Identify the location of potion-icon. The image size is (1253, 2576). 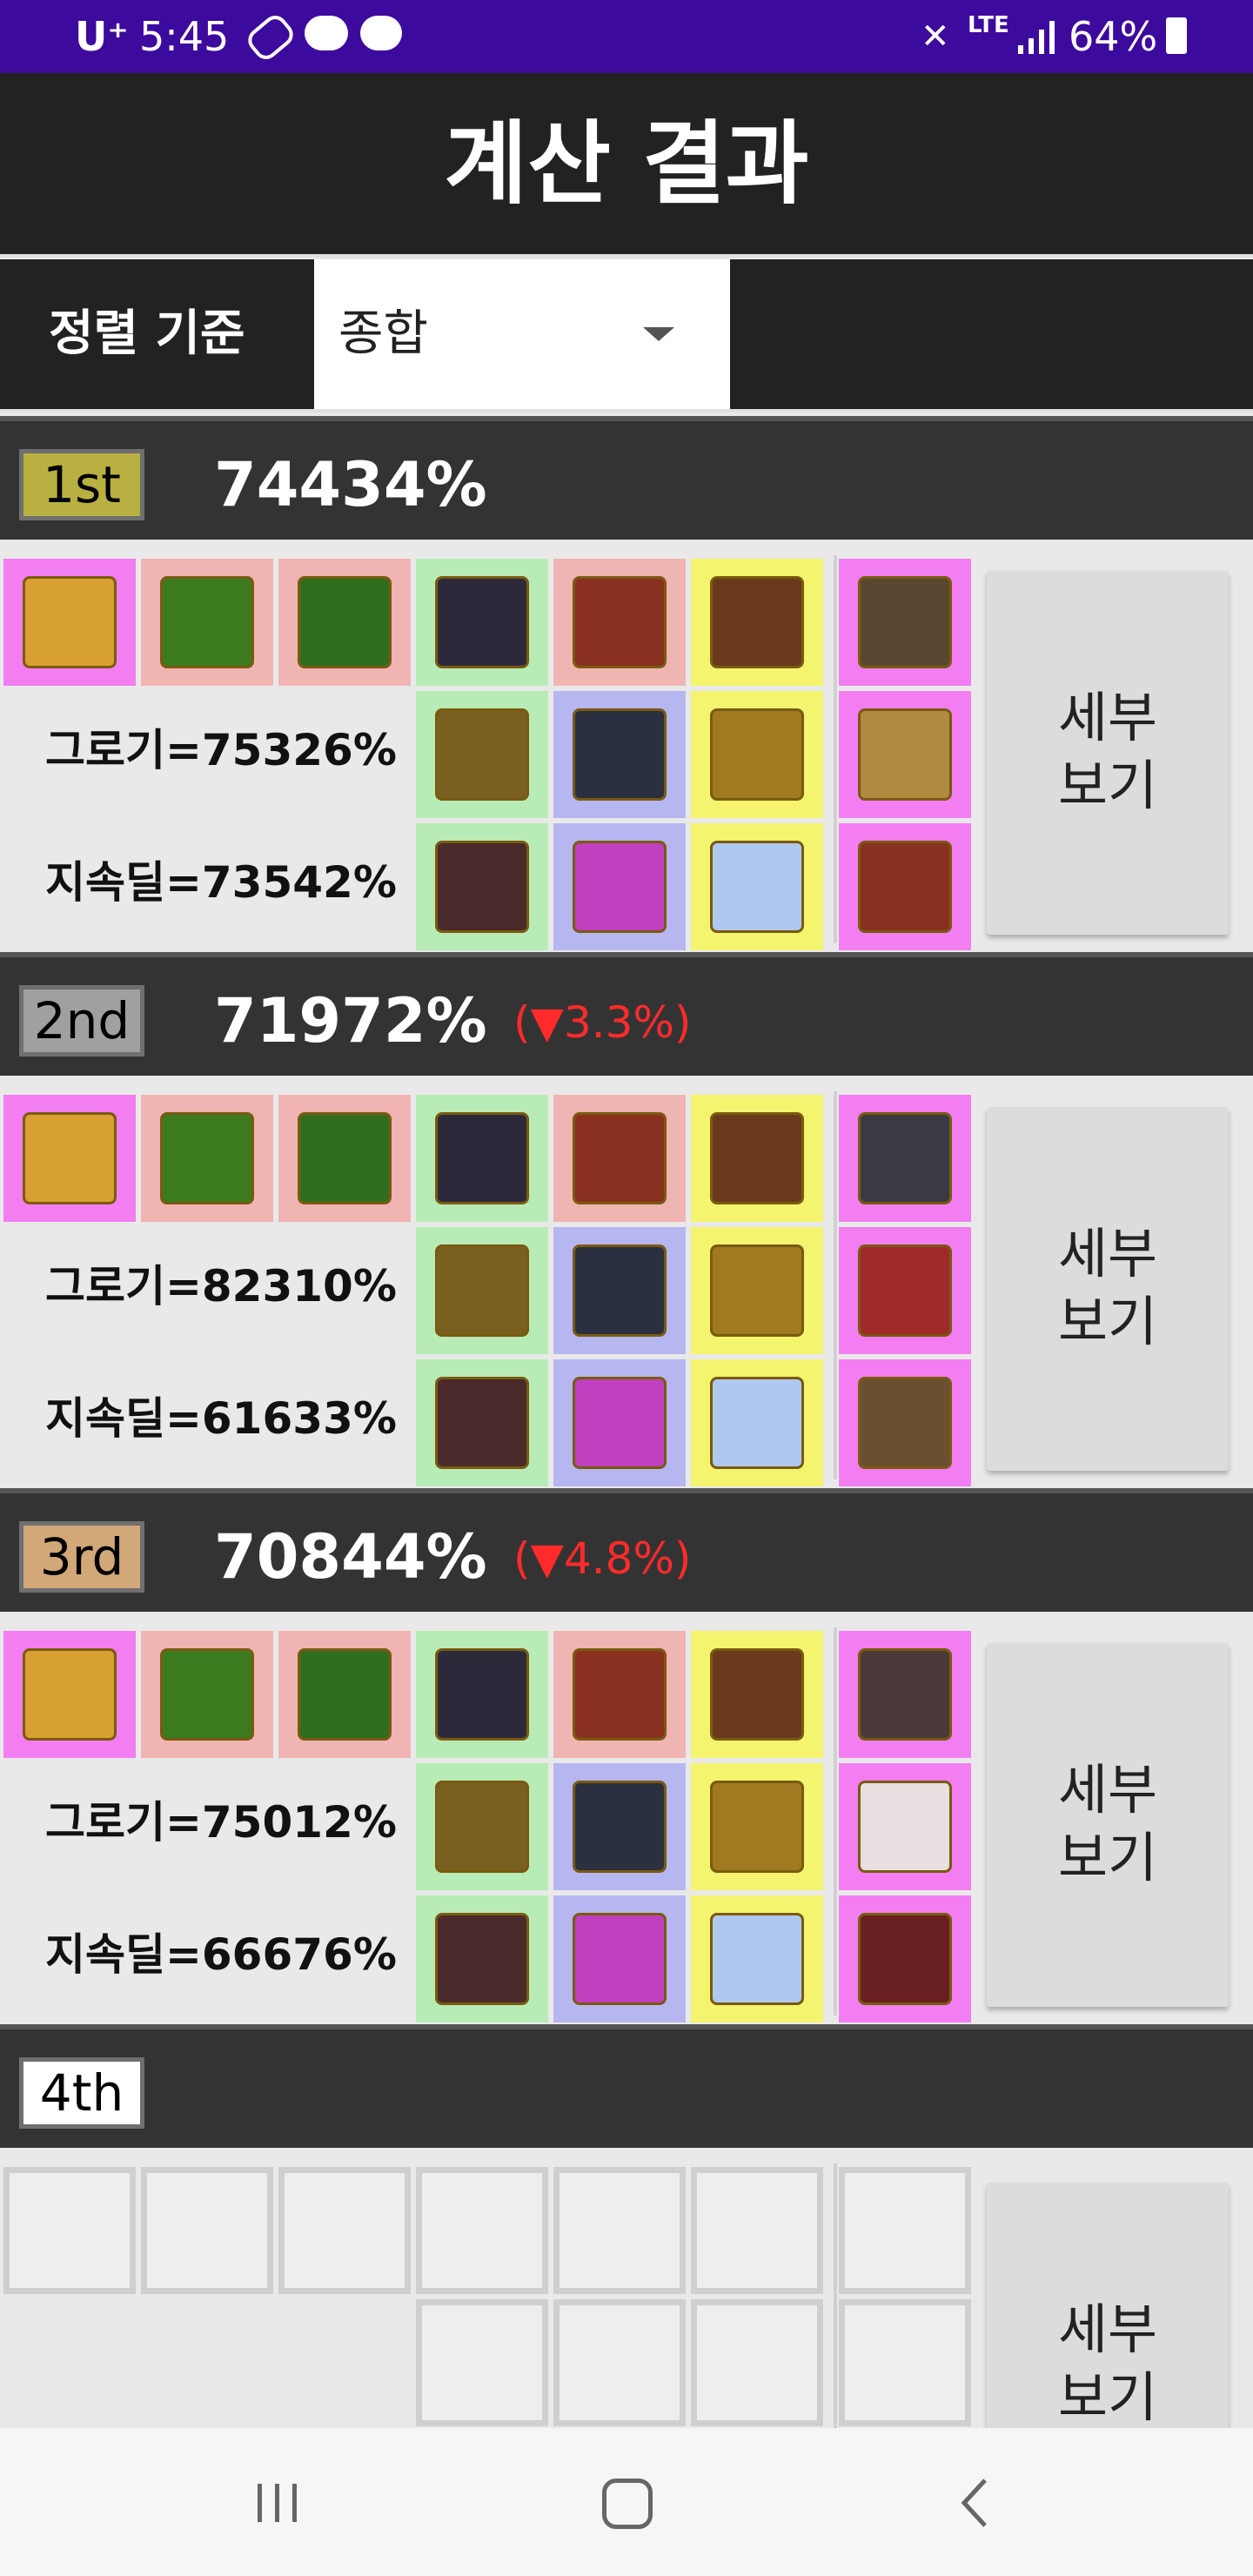
(620, 1423).